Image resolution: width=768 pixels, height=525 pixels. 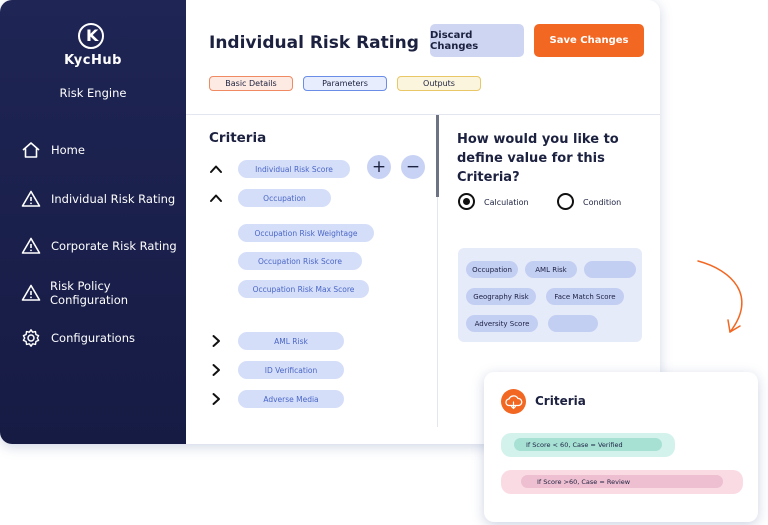 What do you see at coordinates (585, 296) in the screenshot?
I see `field-chip: Face Match Score` at bounding box center [585, 296].